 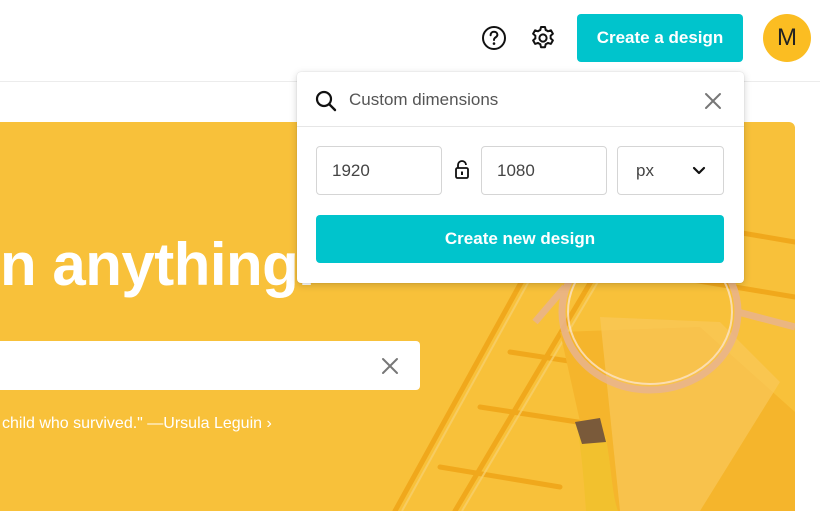 I want to click on gear-icon, so click(x=543, y=37).